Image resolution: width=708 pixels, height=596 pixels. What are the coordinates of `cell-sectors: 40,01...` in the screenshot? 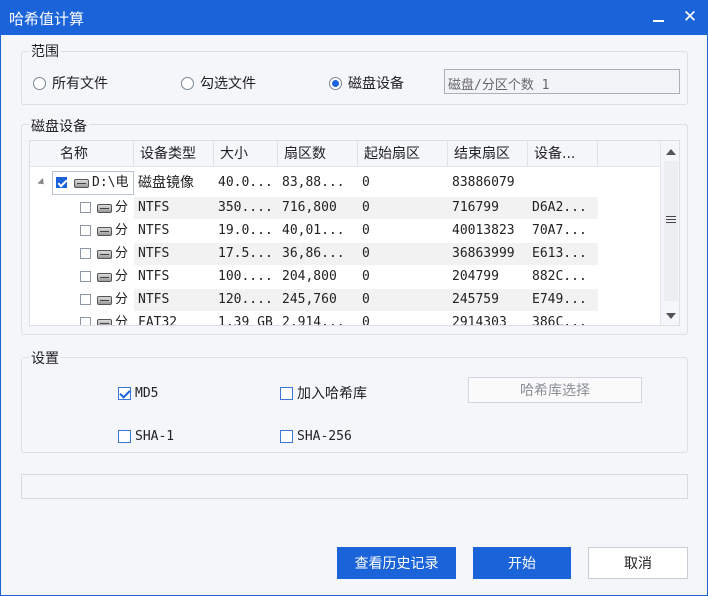 It's located at (313, 230).